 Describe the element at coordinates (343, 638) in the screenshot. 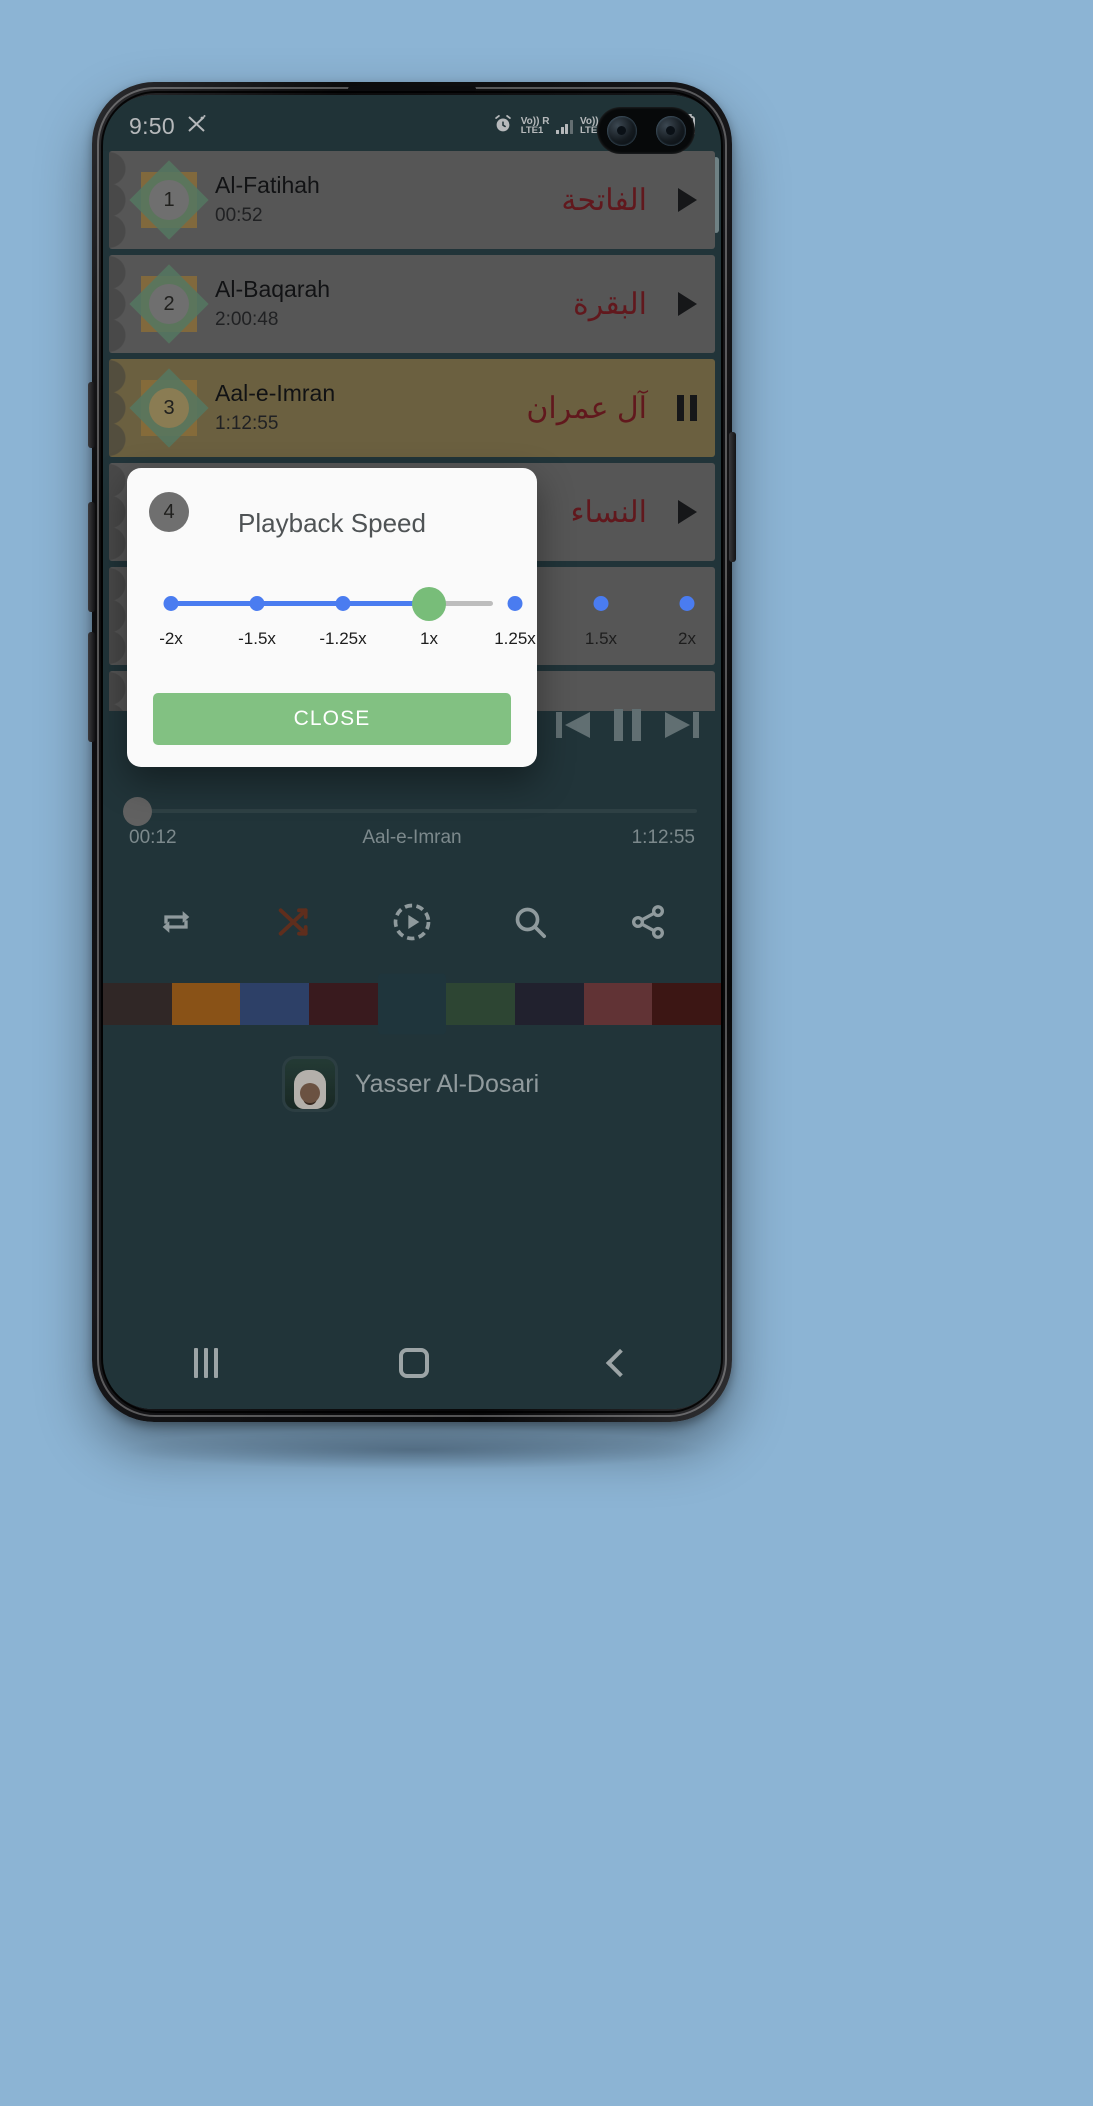

I see `slider-tick-label: -1.25x` at that location.